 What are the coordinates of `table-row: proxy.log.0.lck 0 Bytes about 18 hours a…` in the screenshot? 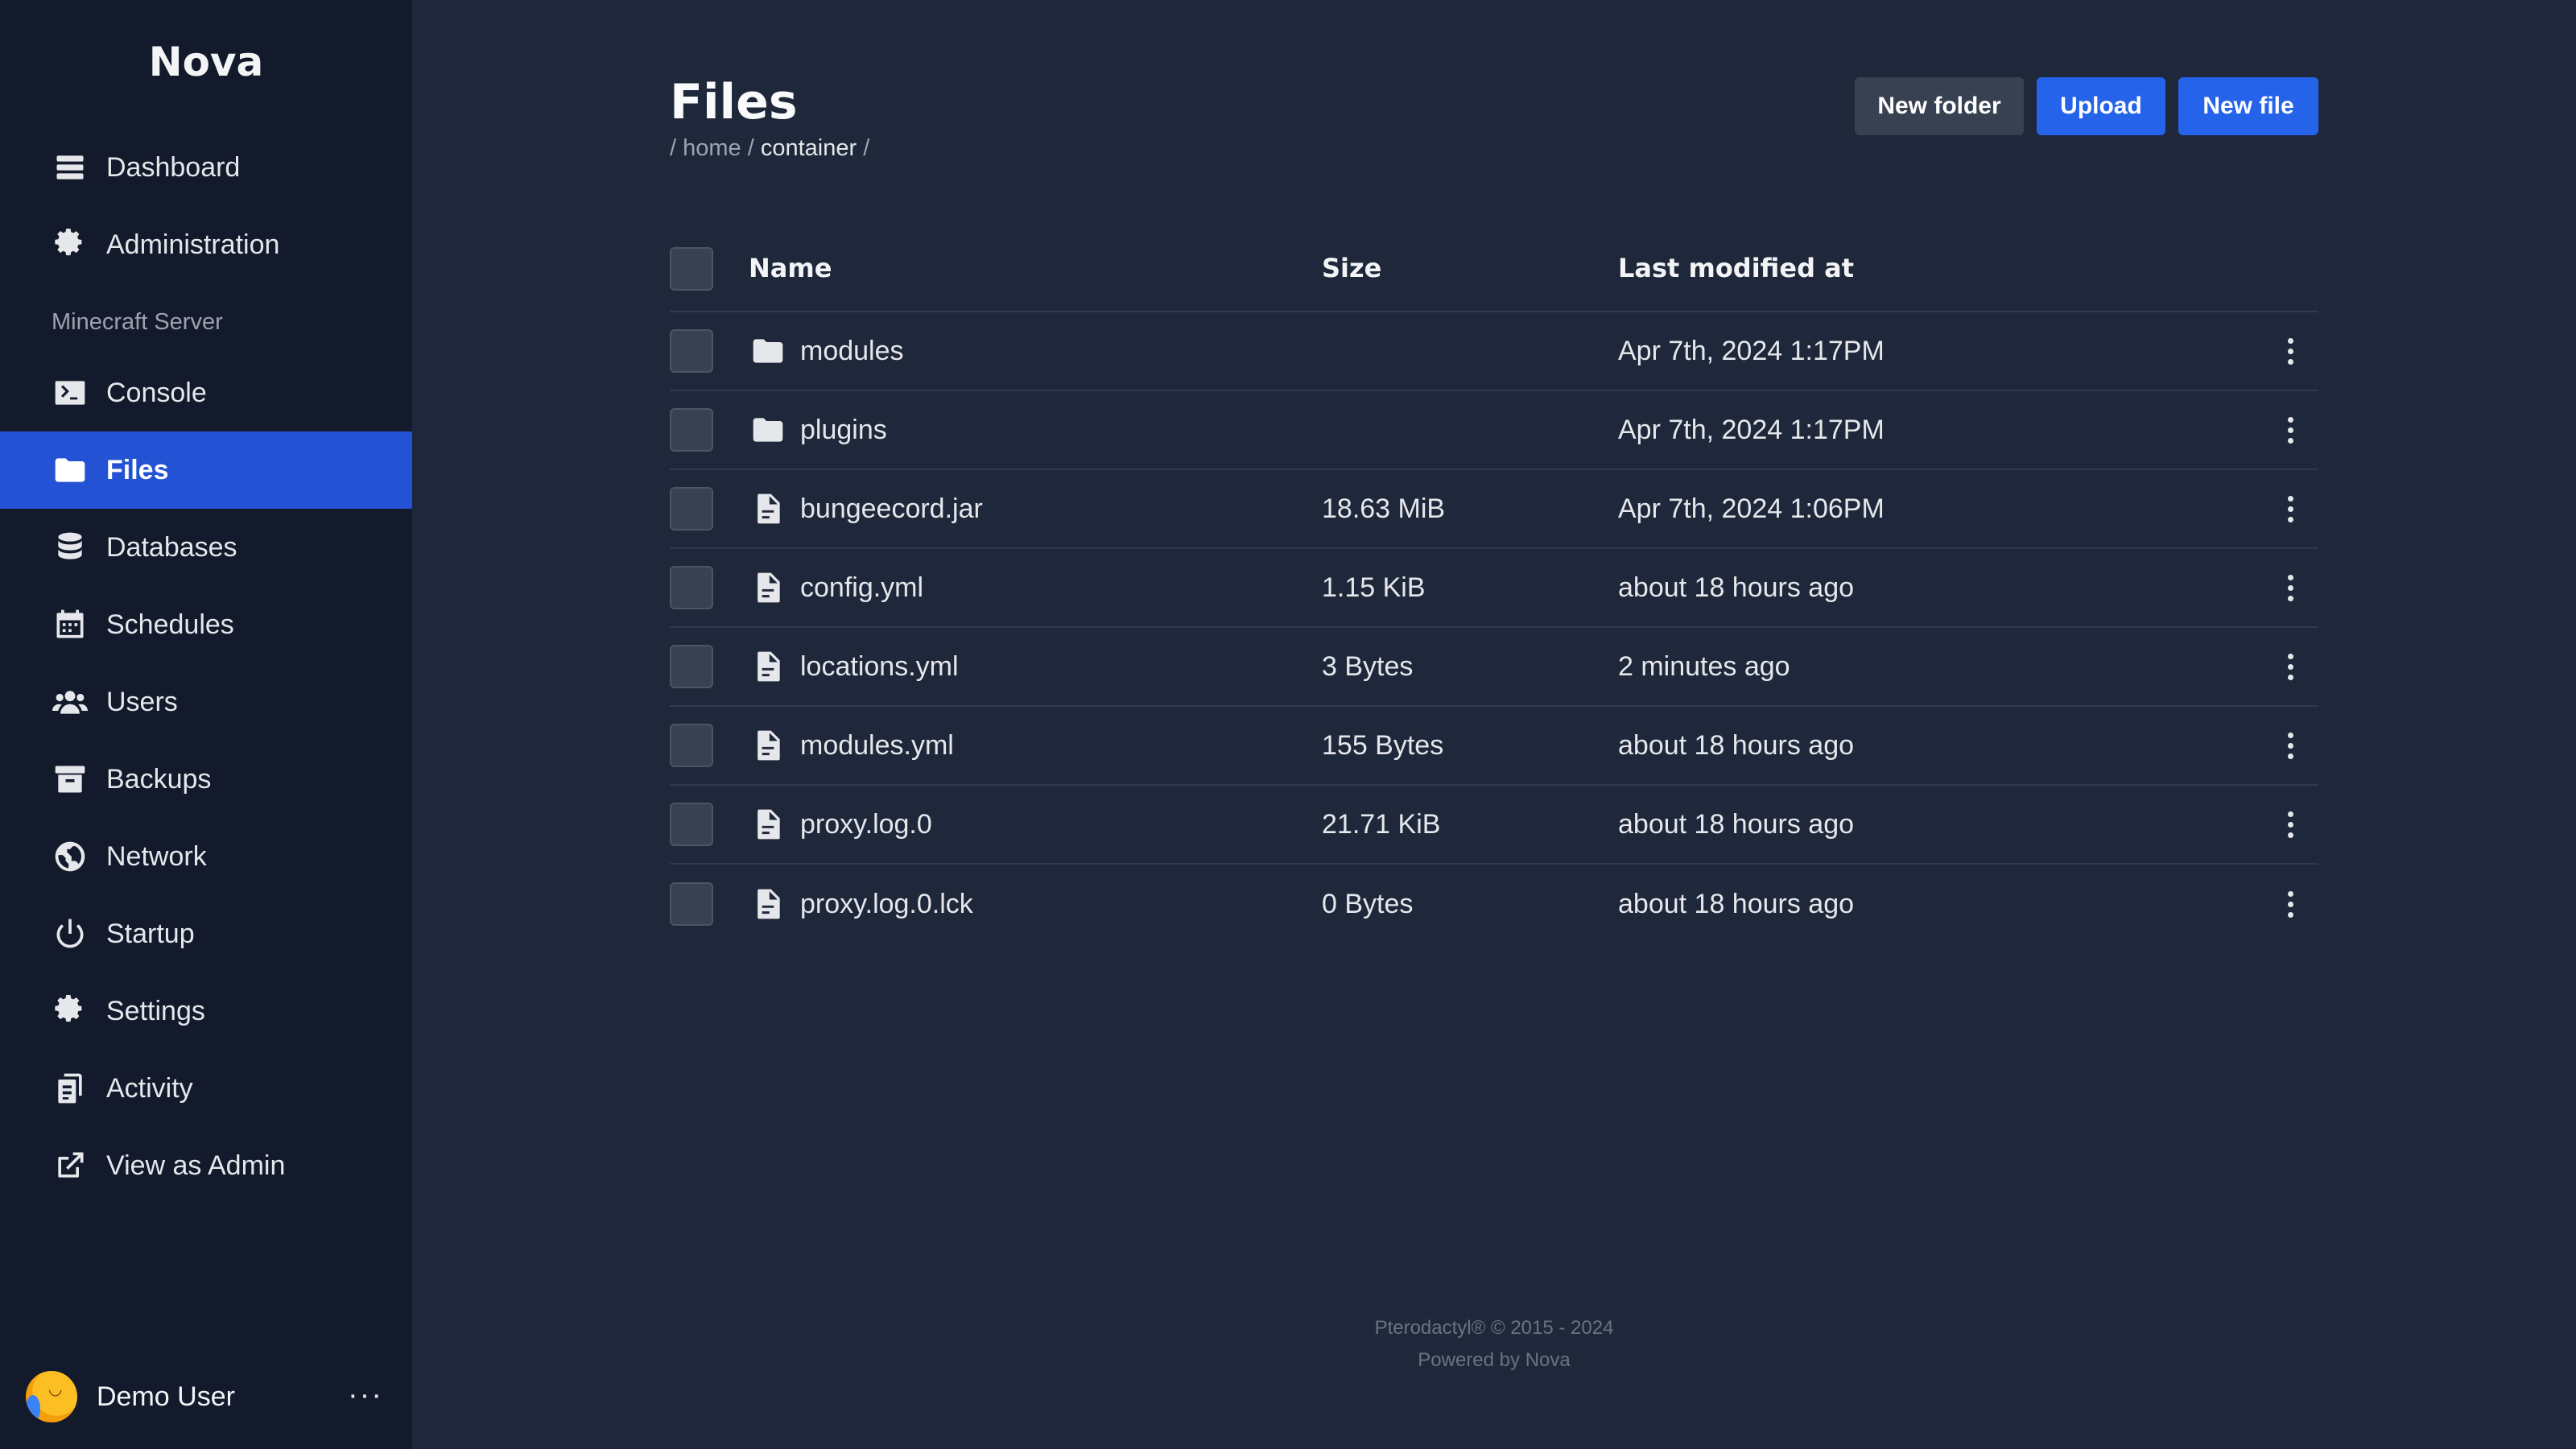 It's located at (1494, 904).